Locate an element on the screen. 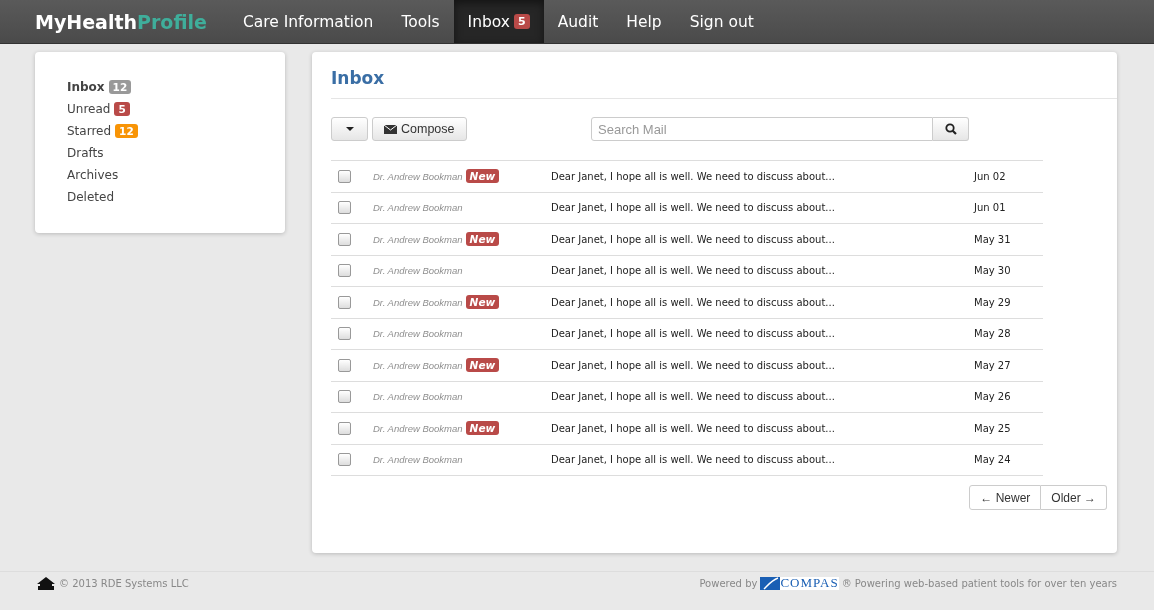 The height and width of the screenshot is (610, 1154). search-icon is located at coordinates (950, 129).